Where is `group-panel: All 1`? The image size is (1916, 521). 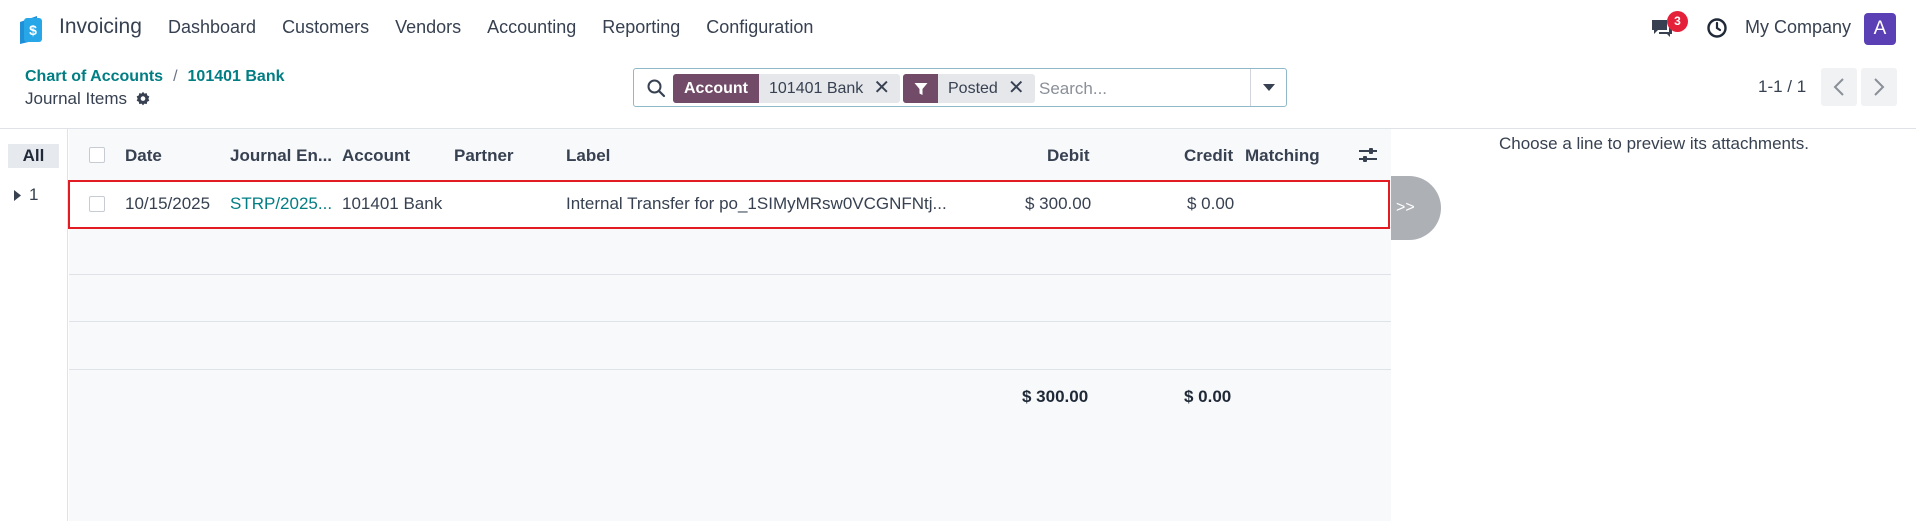 group-panel: All 1 is located at coordinates (34, 325).